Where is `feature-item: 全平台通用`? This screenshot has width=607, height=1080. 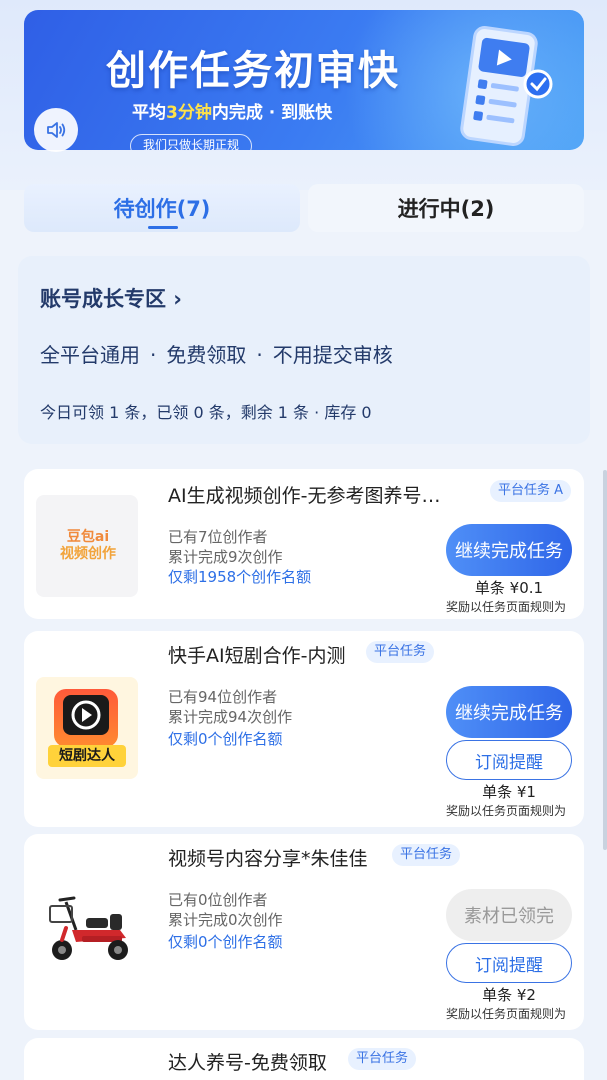
feature-item: 全平台通用 is located at coordinates (90, 355).